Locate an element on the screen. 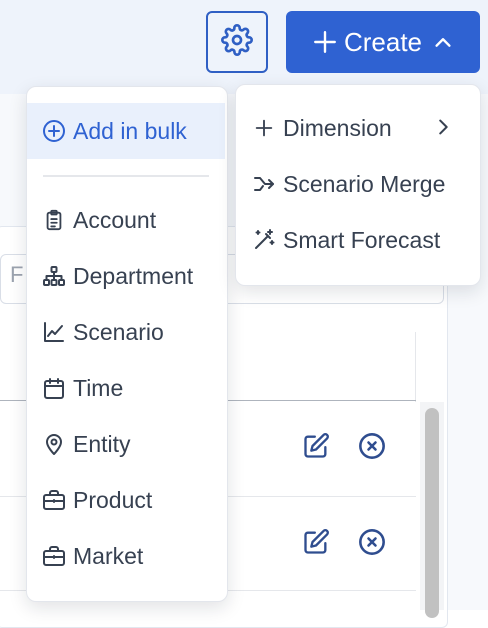 Image resolution: width=488 pixels, height=628 pixels. add-in-bulk-label: Add in bulk is located at coordinates (130, 130).